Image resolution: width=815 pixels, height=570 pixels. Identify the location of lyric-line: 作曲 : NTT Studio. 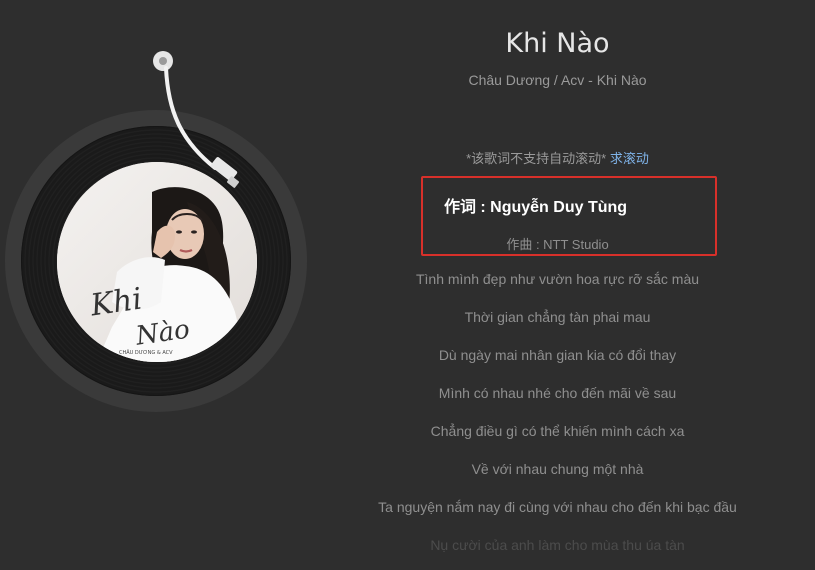
(557, 243).